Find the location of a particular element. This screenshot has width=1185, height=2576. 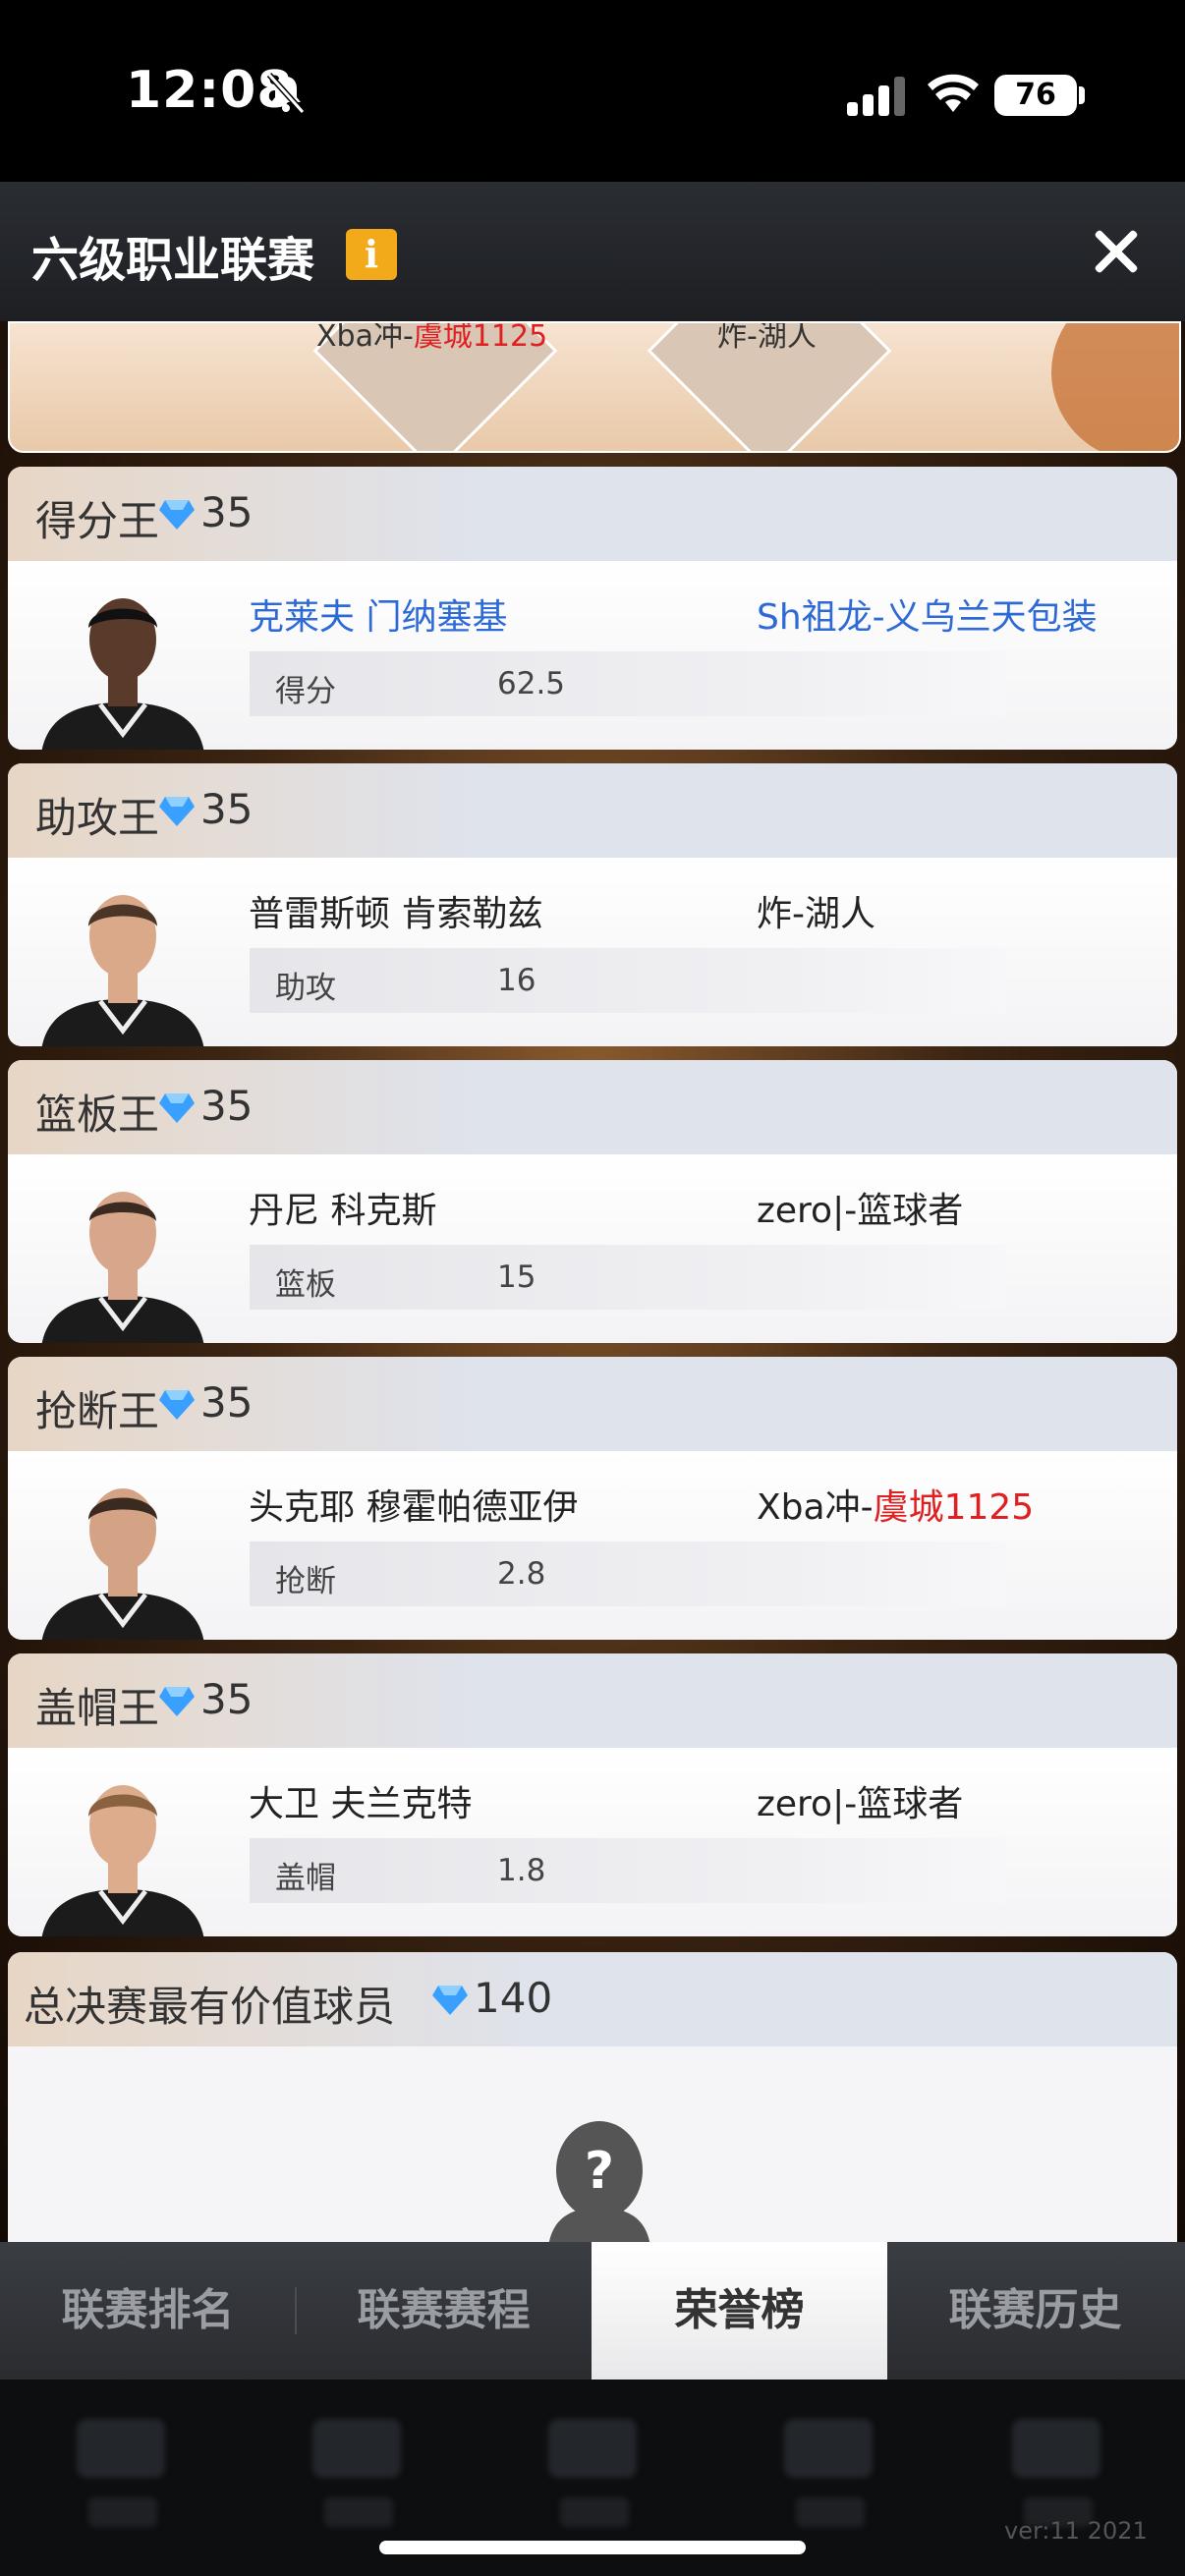

tab-league-ranking: 联赛排名 is located at coordinates (148, 2311).